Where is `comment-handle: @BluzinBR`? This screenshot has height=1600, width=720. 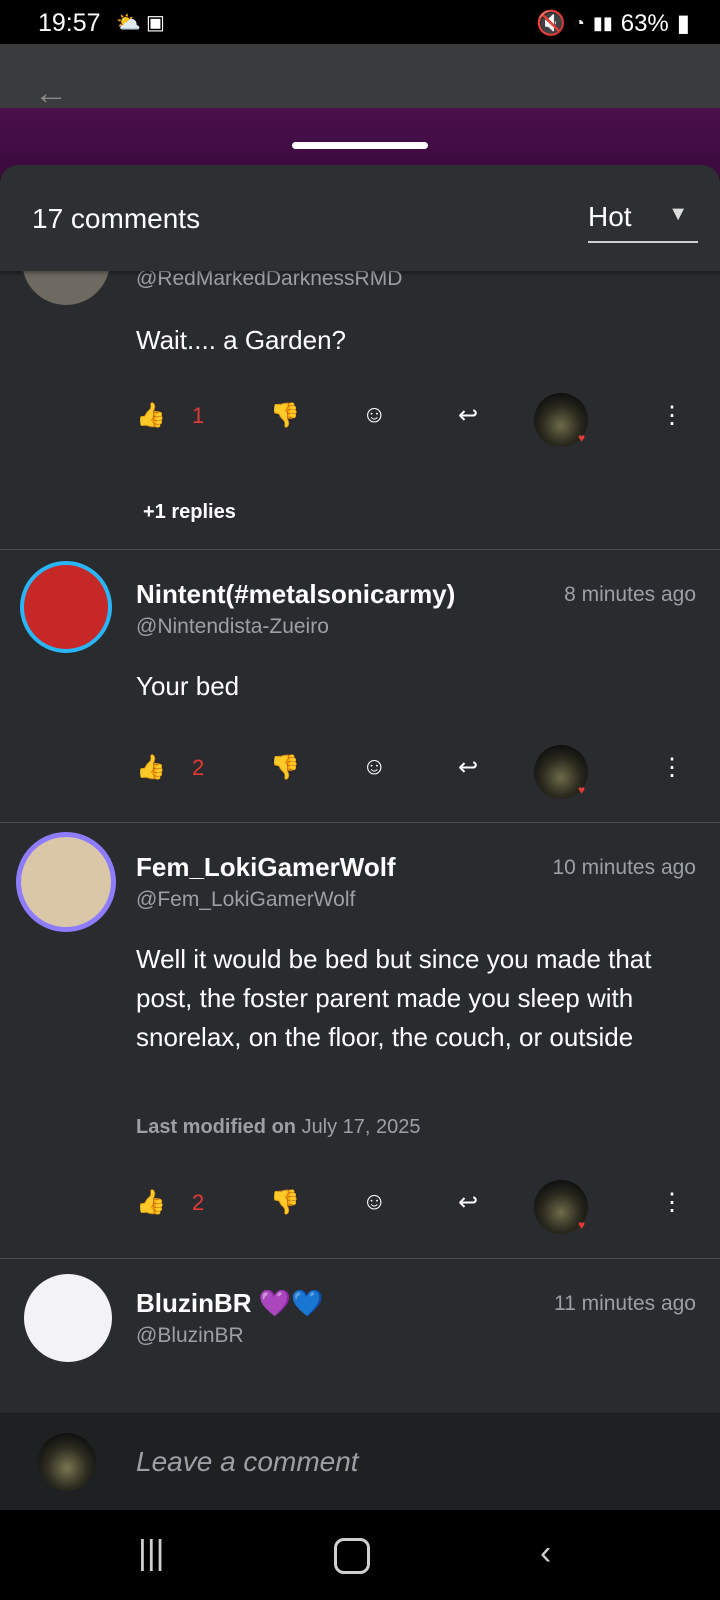 comment-handle: @BluzinBR is located at coordinates (190, 1335).